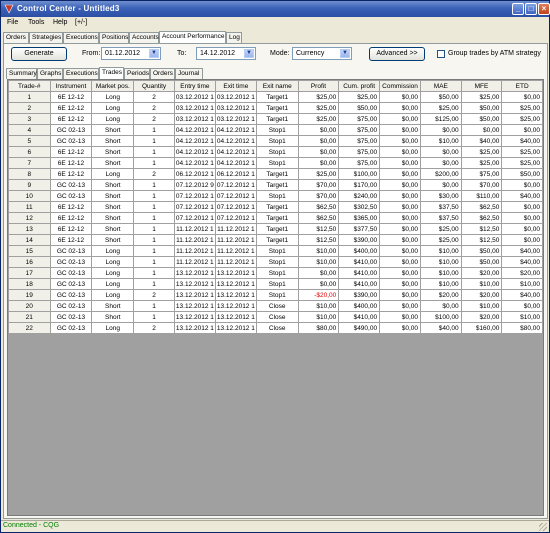  What do you see at coordinates (131, 53) in the screenshot?
I see `from-date-field: 01.12.2012 ▼` at bounding box center [131, 53].